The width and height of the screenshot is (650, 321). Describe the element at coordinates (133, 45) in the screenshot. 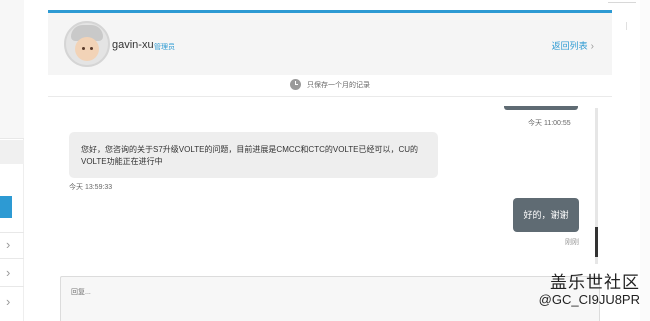

I see `username: gavin-xu` at that location.